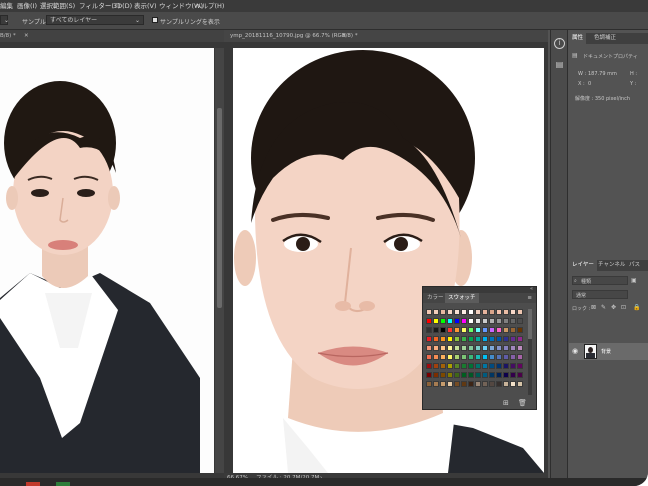 The height and width of the screenshot is (486, 648). Describe the element at coordinates (462, 298) in the screenshot. I see `tab-swatches: スウォッチ` at that location.